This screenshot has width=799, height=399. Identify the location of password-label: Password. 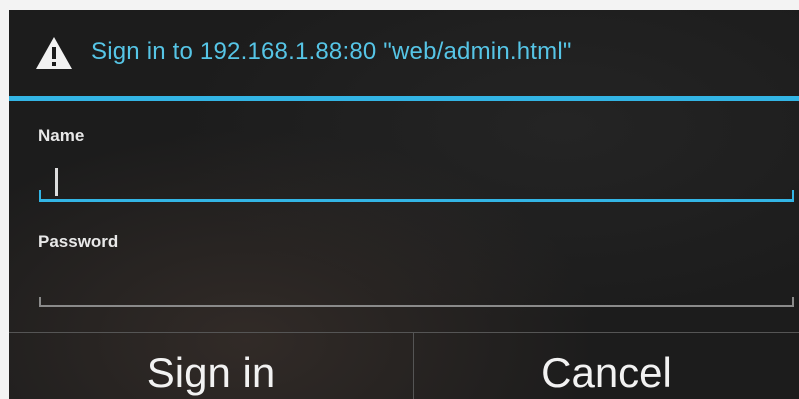
(78, 241).